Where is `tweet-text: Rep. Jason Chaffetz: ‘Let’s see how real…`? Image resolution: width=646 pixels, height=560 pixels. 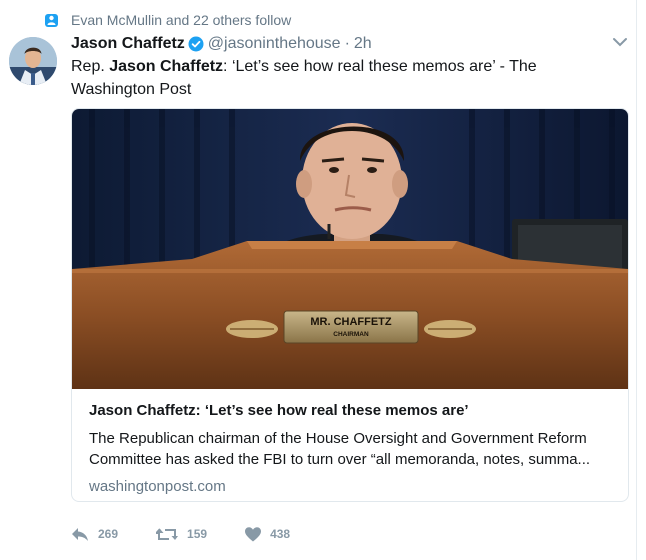
tweet-text: Rep. Jason Chaffetz: ‘Let’s see how real… is located at coordinates (346, 78).